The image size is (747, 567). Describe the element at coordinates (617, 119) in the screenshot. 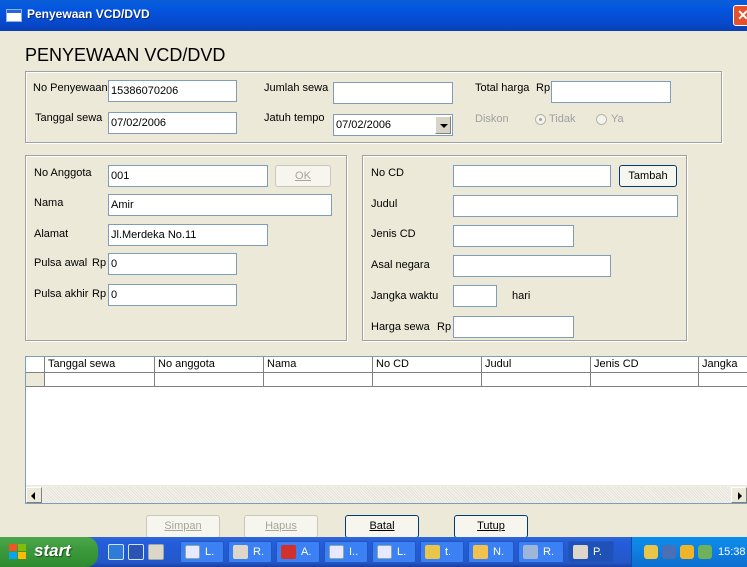

I see `diskon-ya-label: Ya` at that location.